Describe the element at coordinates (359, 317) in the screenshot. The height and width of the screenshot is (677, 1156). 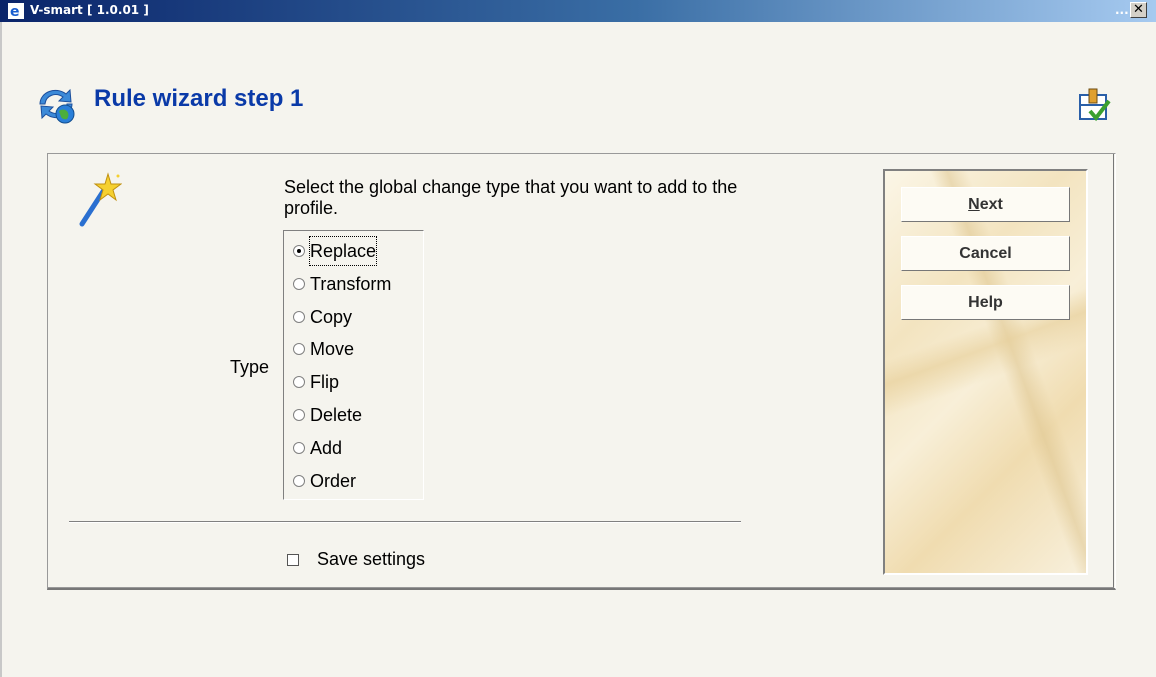
I see `radio-copy: Copy` at that location.